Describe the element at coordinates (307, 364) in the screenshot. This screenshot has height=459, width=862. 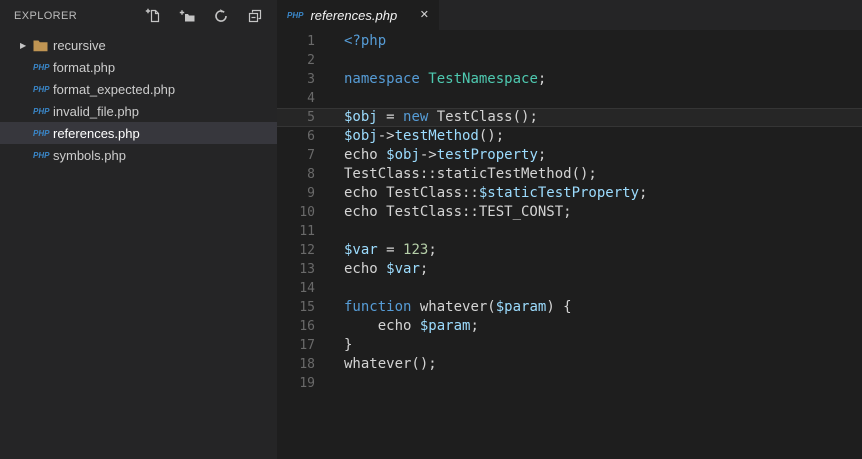
I see `line-number: 18` at that location.